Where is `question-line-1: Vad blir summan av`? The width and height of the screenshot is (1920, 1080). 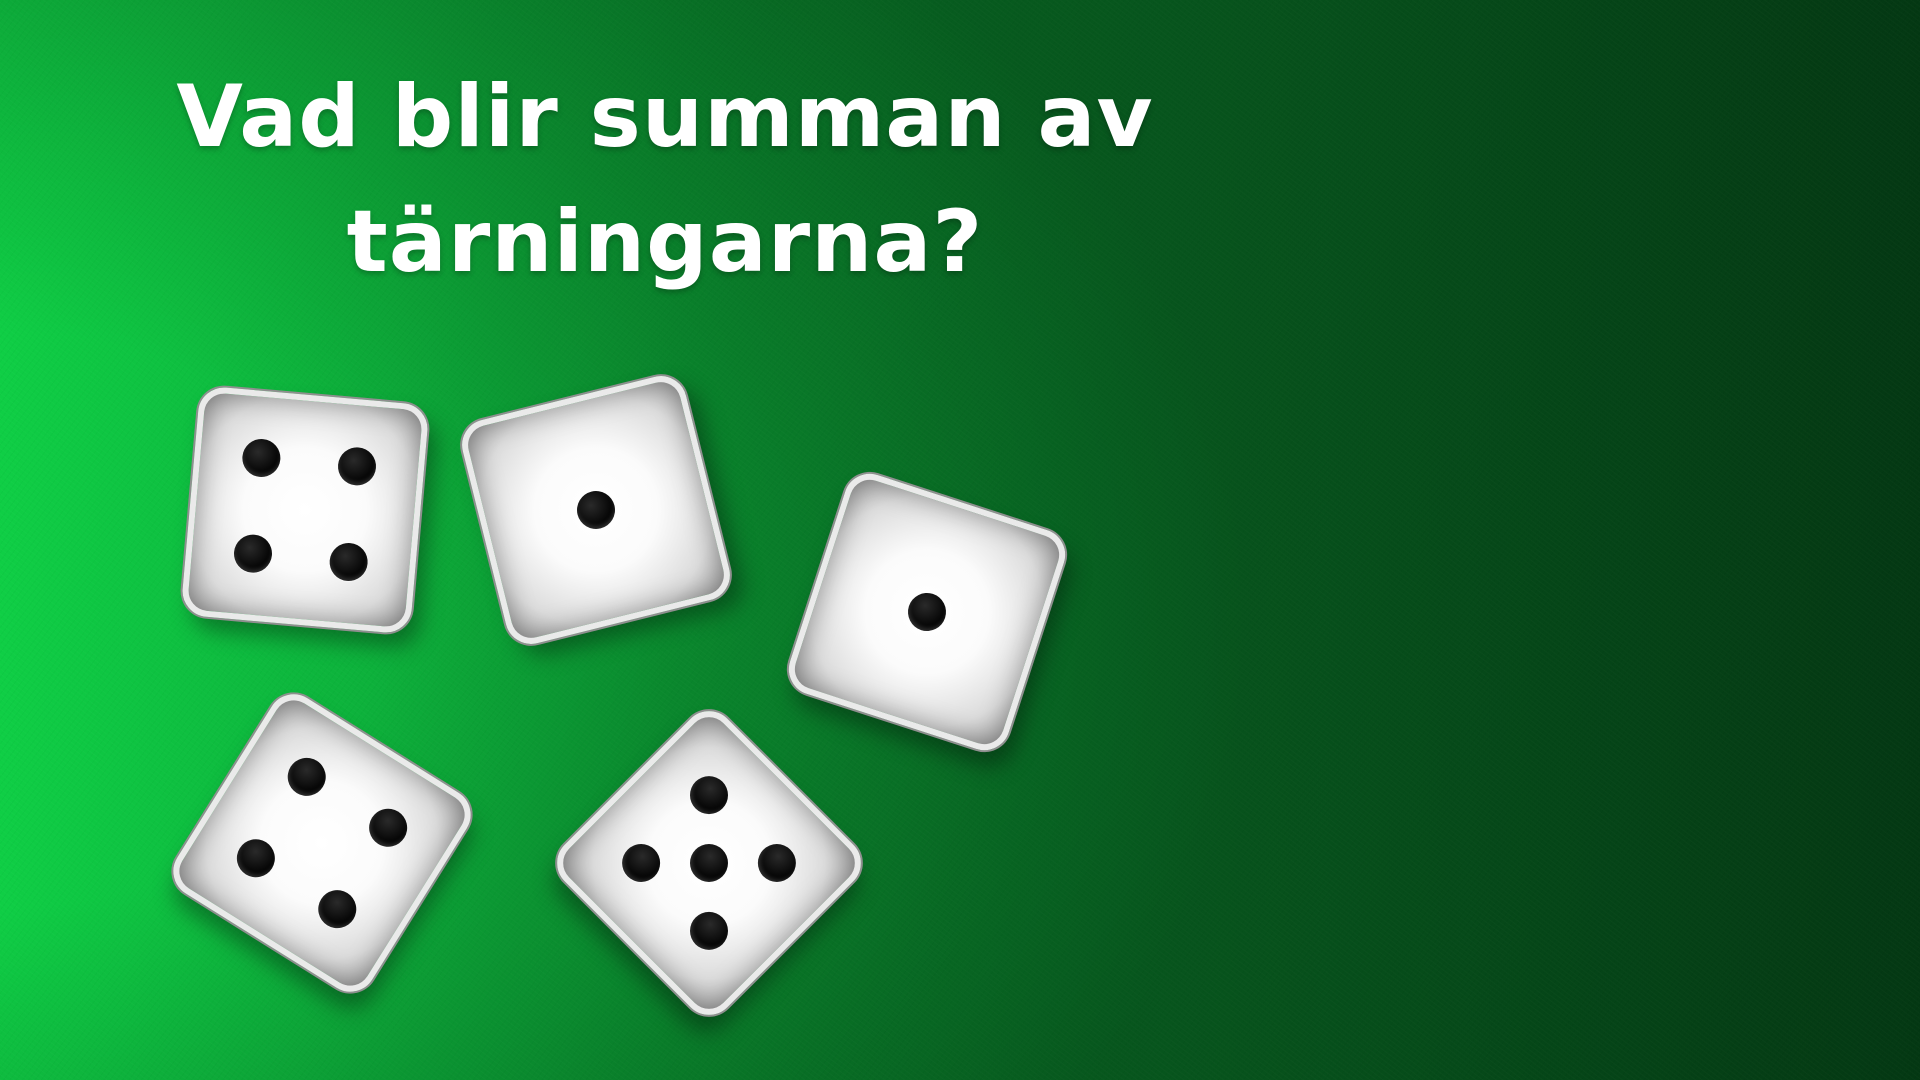 question-line-1: Vad blir summan av is located at coordinates (665, 117).